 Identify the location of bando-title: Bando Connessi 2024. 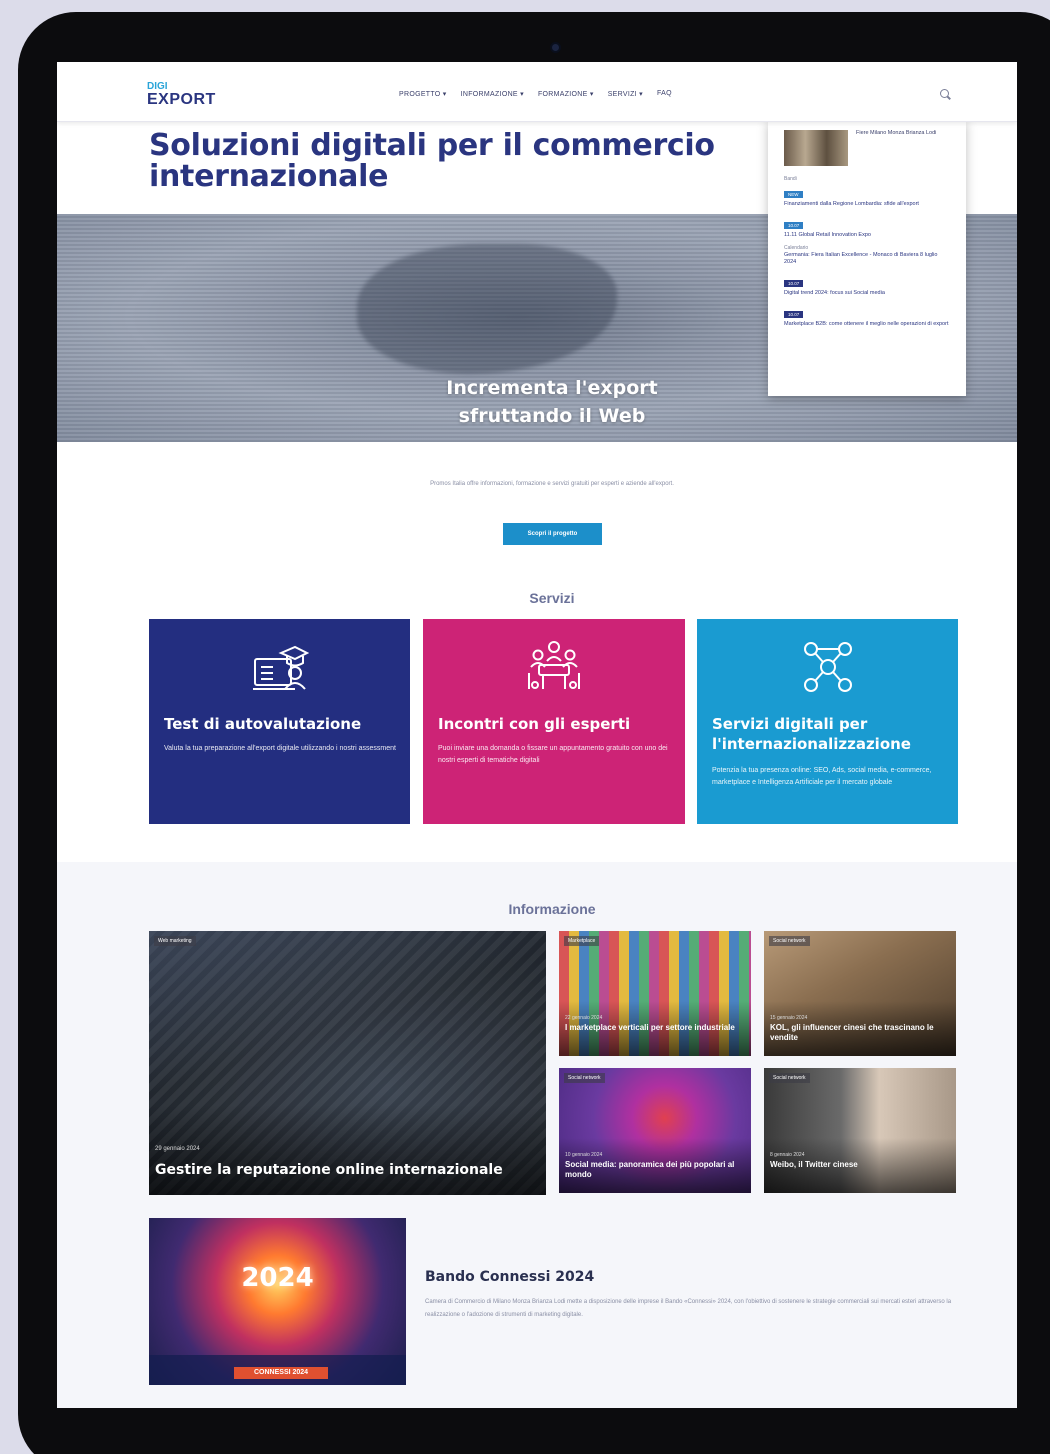
(509, 1277).